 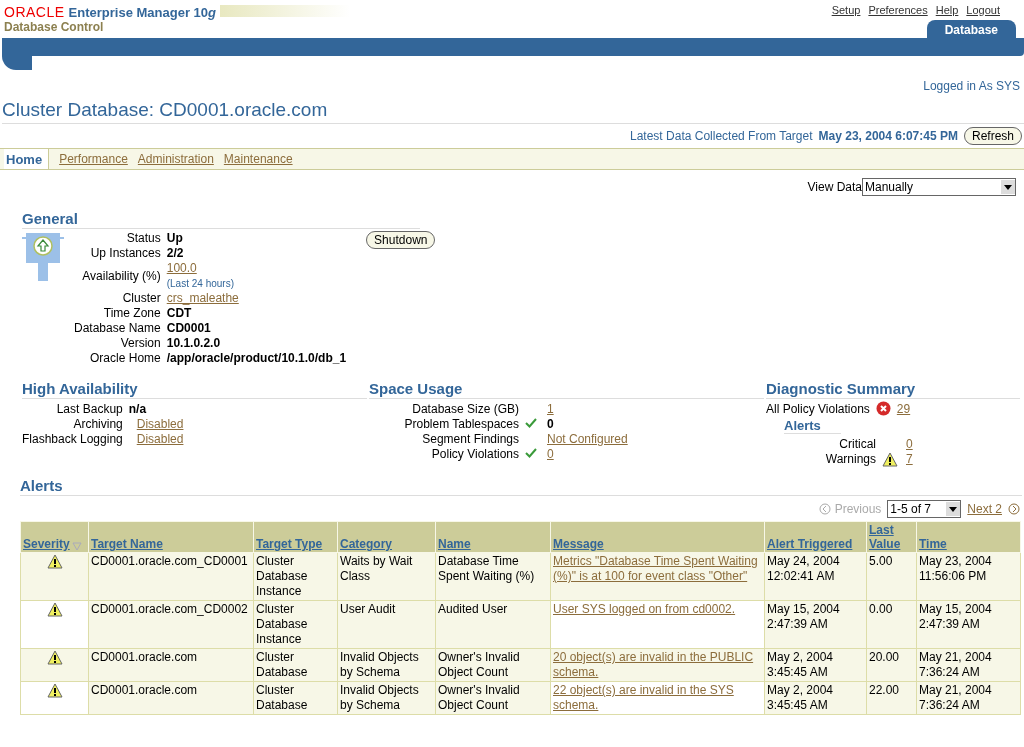 What do you see at coordinates (474, 454) in the screenshot?
I see `field-label: Policy Violations` at bounding box center [474, 454].